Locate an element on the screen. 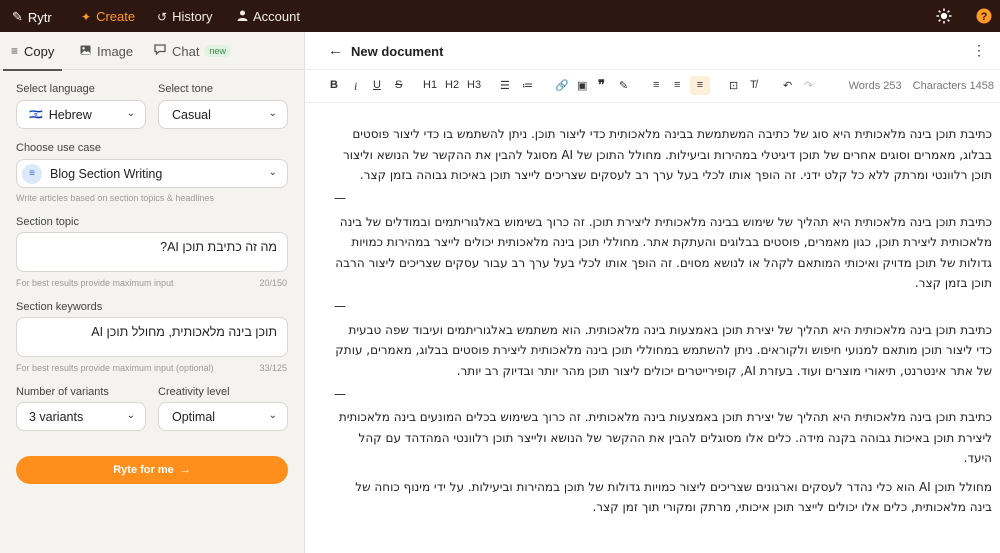 The image size is (1000, 553). word-count: Words 253 is located at coordinates (875, 86).